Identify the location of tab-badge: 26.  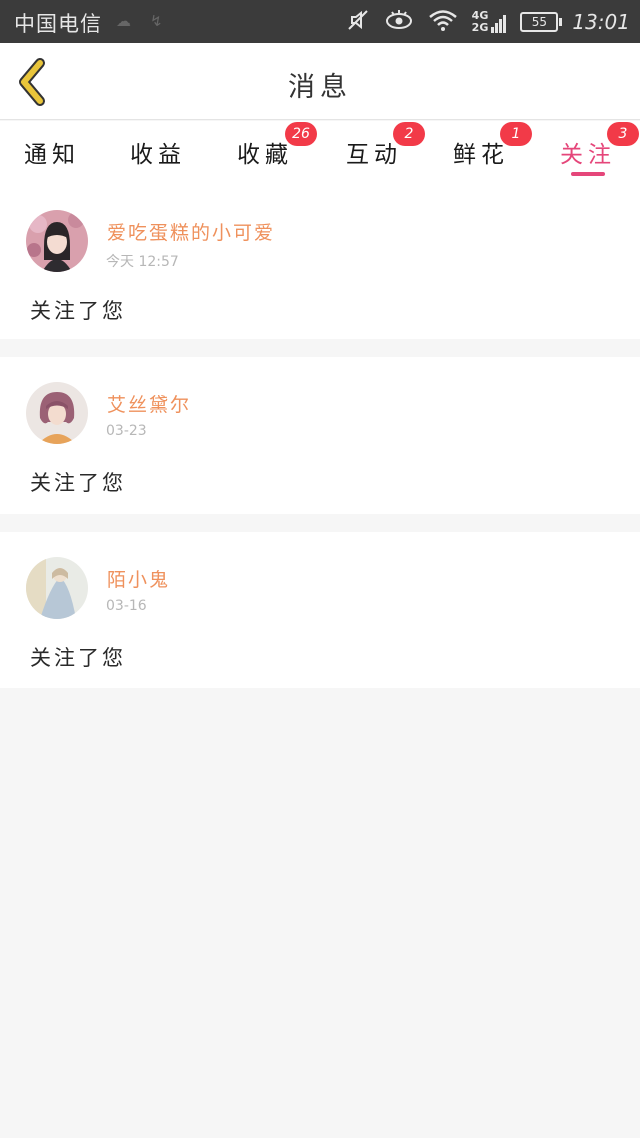
(301, 134).